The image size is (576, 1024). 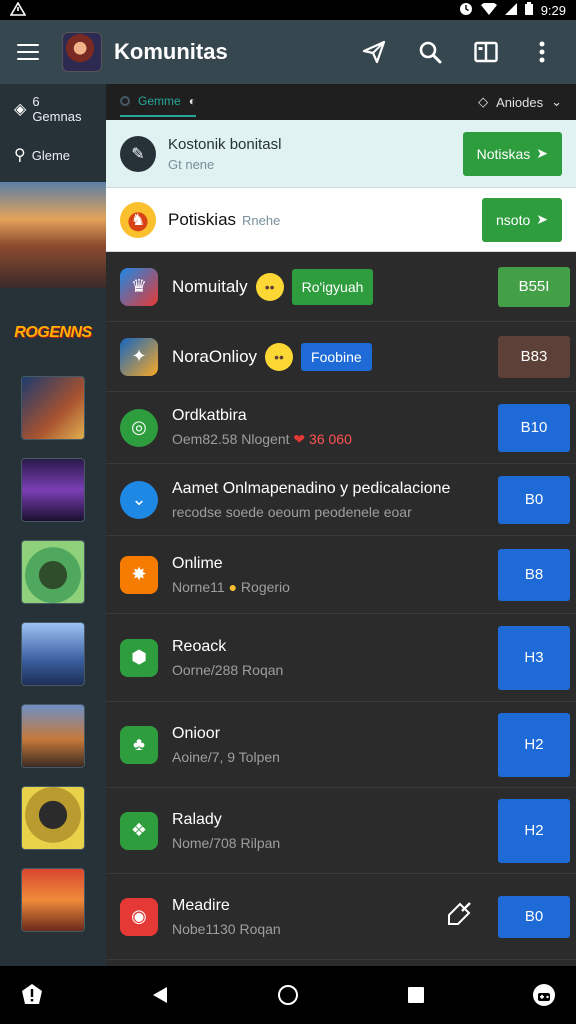 I want to click on menu-button, so click(x=28, y=52).